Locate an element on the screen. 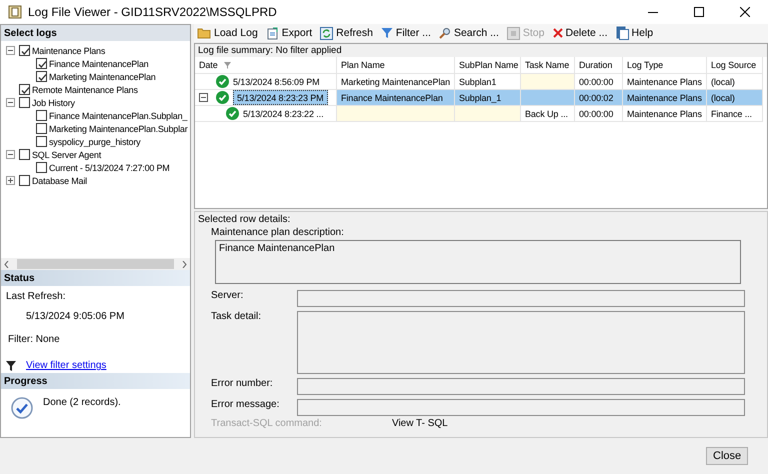 Image resolution: width=768 pixels, height=474 pixels. field-label: Maintenance plan description: is located at coordinates (277, 232).